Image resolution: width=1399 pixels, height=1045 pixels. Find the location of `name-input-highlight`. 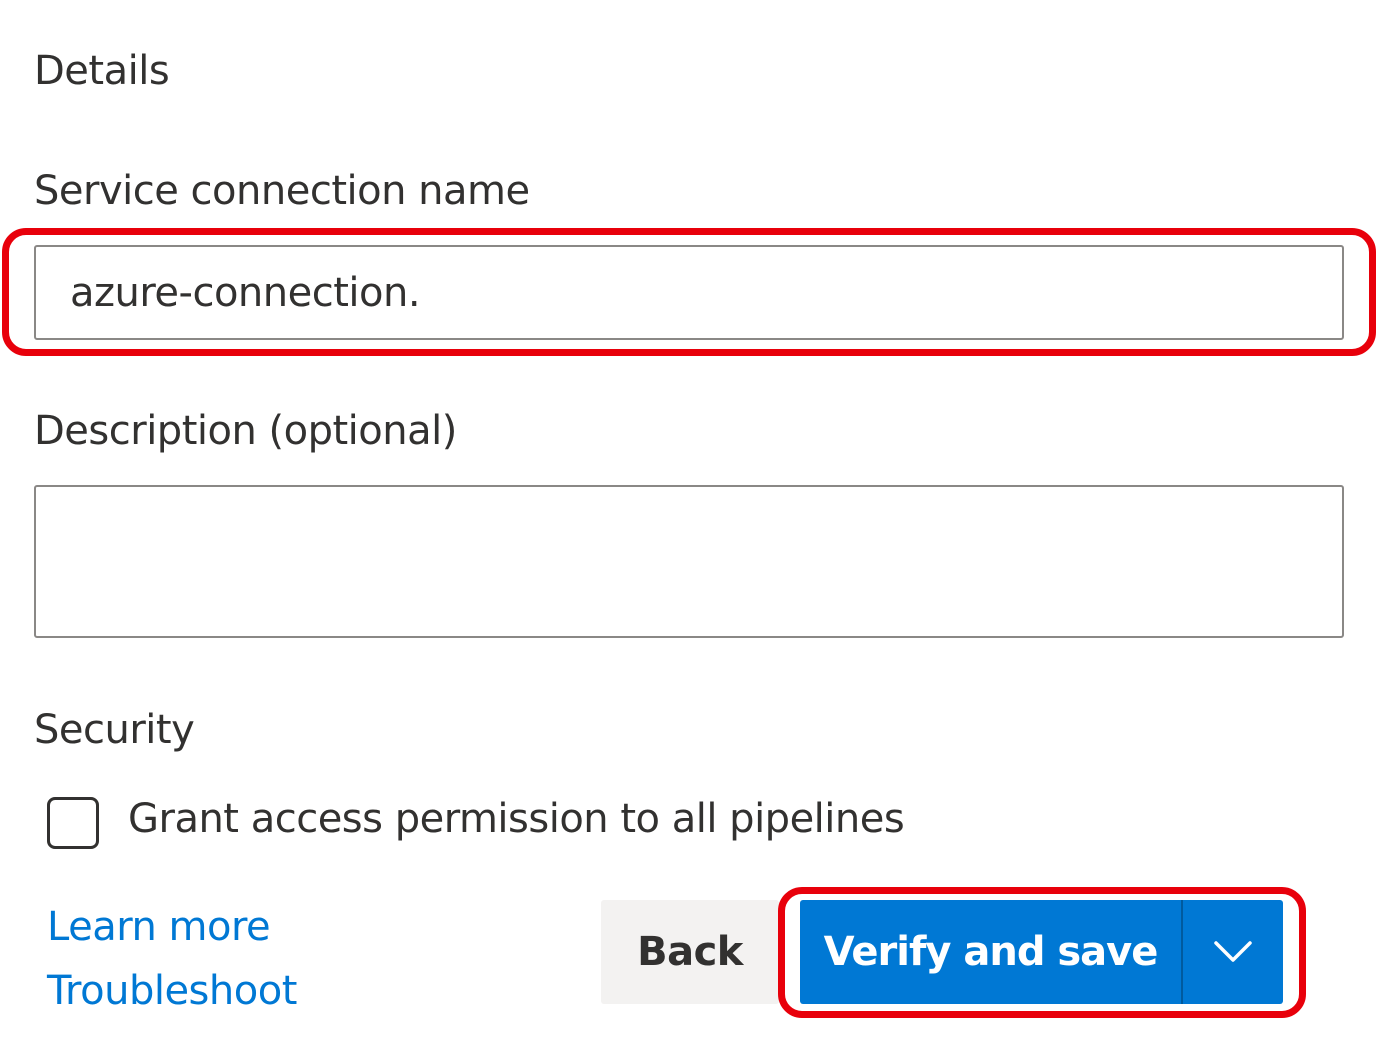

name-input-highlight is located at coordinates (689, 292).